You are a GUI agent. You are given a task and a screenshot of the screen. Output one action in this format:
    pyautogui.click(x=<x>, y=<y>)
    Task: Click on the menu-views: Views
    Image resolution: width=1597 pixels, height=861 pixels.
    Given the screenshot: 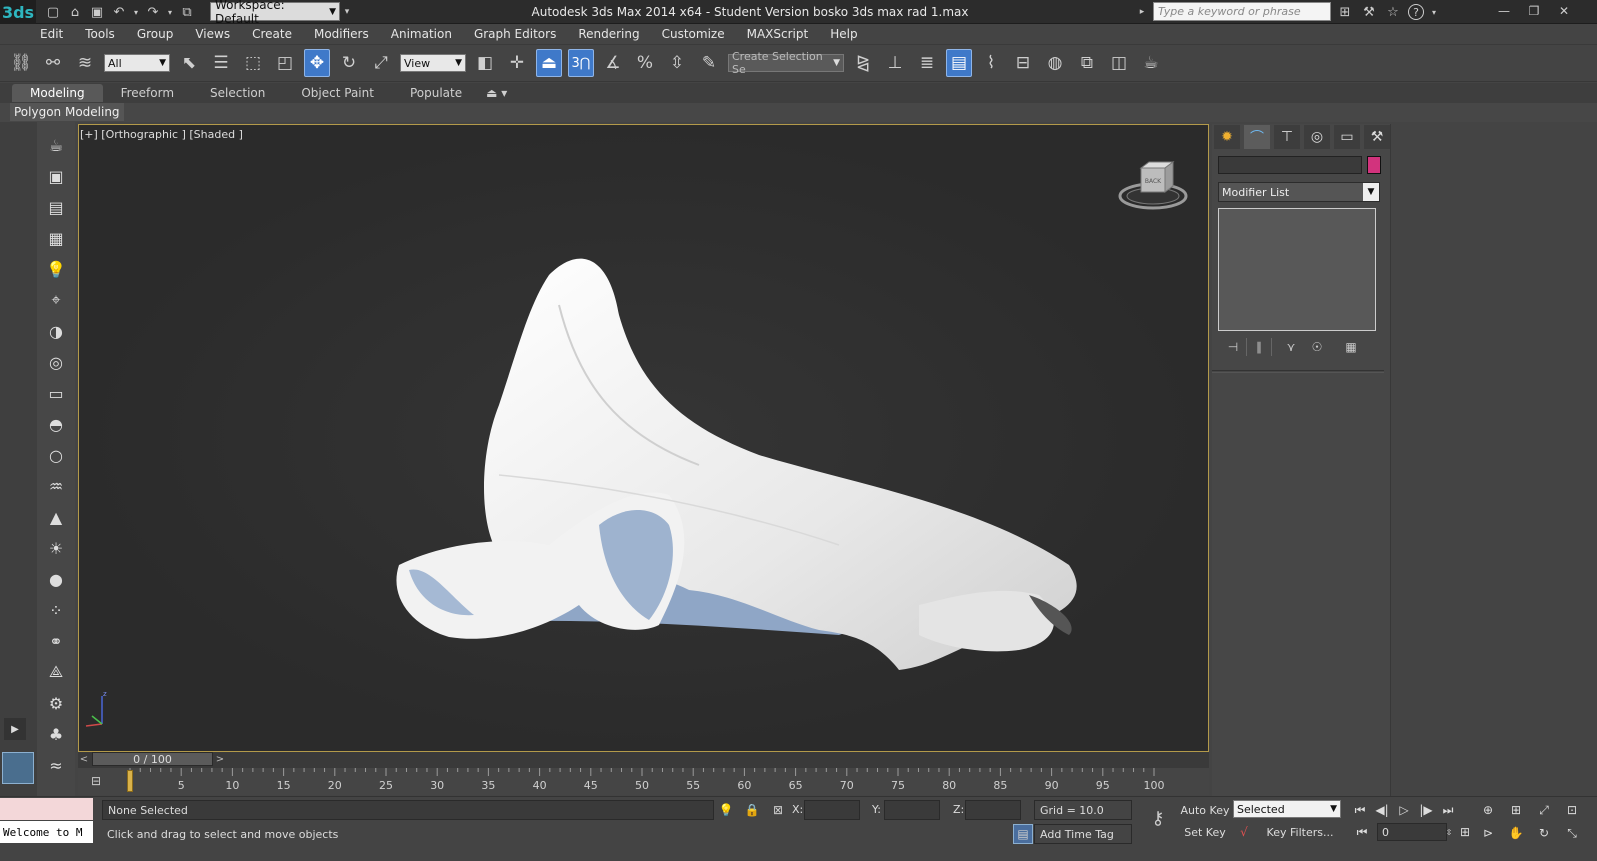 What is the action you would take?
    pyautogui.click(x=212, y=34)
    